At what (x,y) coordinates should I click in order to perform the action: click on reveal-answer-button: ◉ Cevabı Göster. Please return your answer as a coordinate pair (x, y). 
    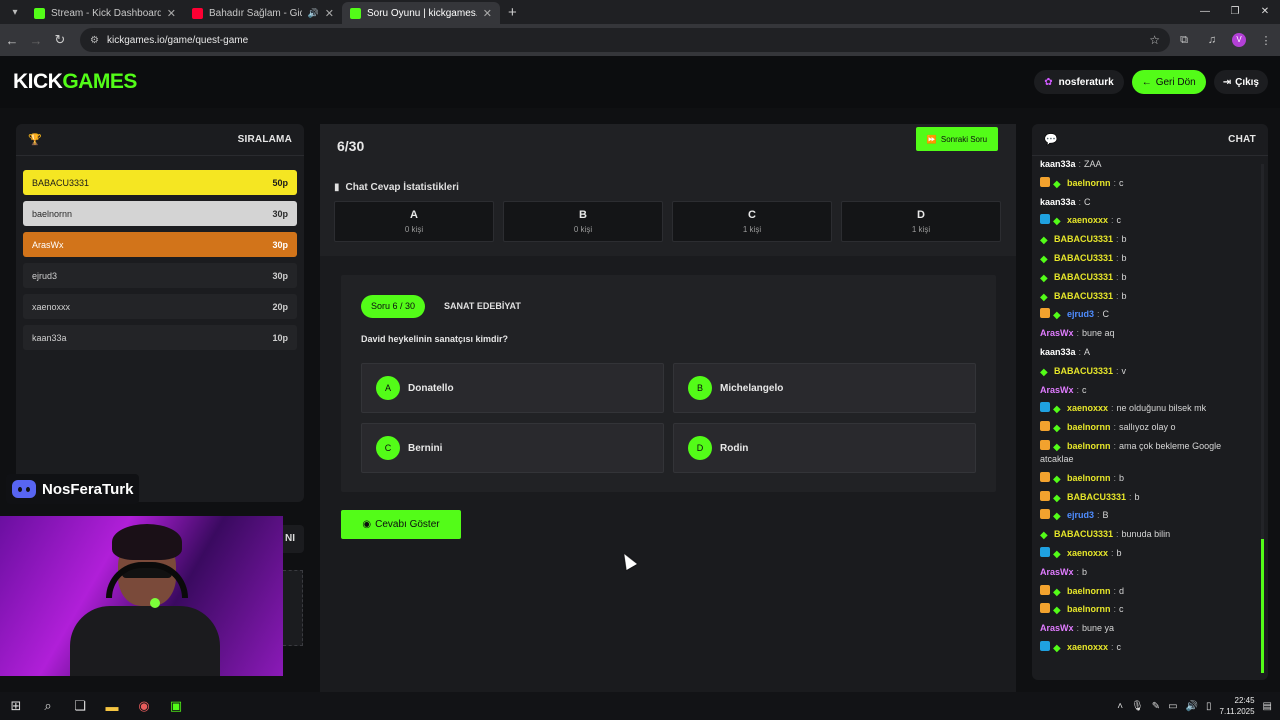
    Looking at the image, I should click on (401, 524).